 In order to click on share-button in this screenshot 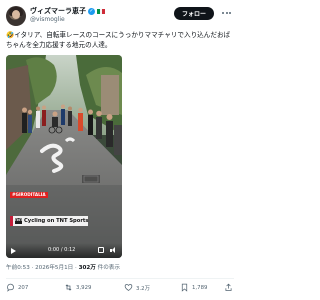, I will do `click(228, 287)`.